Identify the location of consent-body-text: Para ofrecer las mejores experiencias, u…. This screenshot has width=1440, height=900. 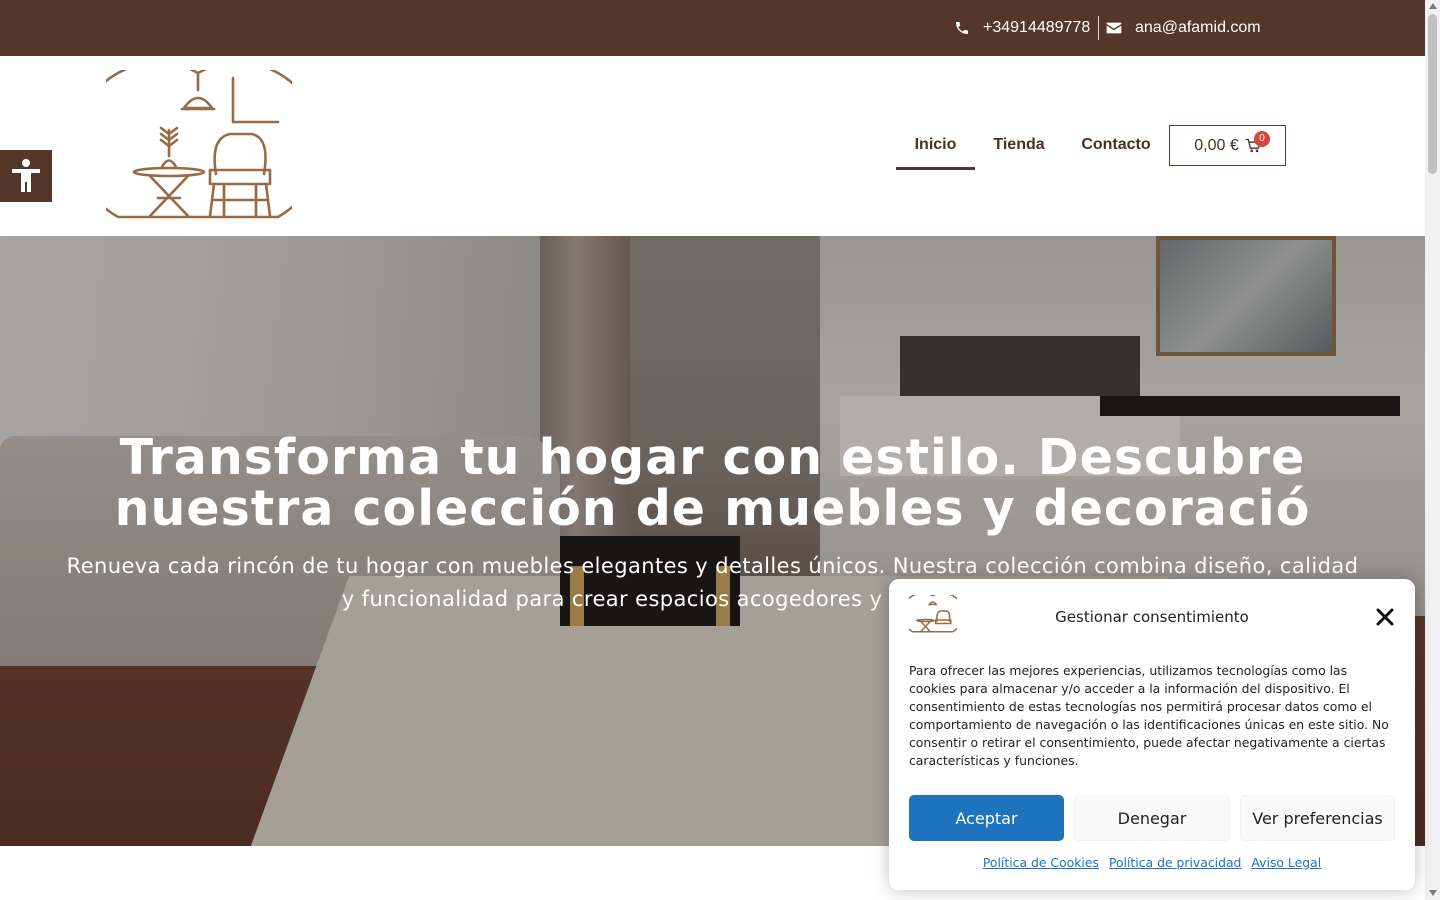
(1149, 715).